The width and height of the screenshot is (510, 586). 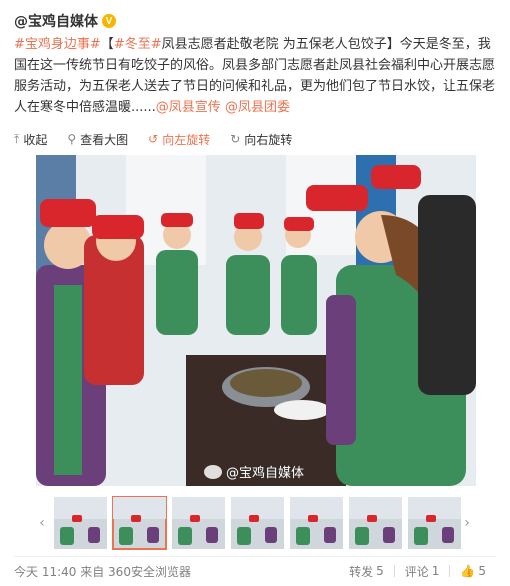 I want to click on author-name: @宝鸡自媒体, so click(x=56, y=21).